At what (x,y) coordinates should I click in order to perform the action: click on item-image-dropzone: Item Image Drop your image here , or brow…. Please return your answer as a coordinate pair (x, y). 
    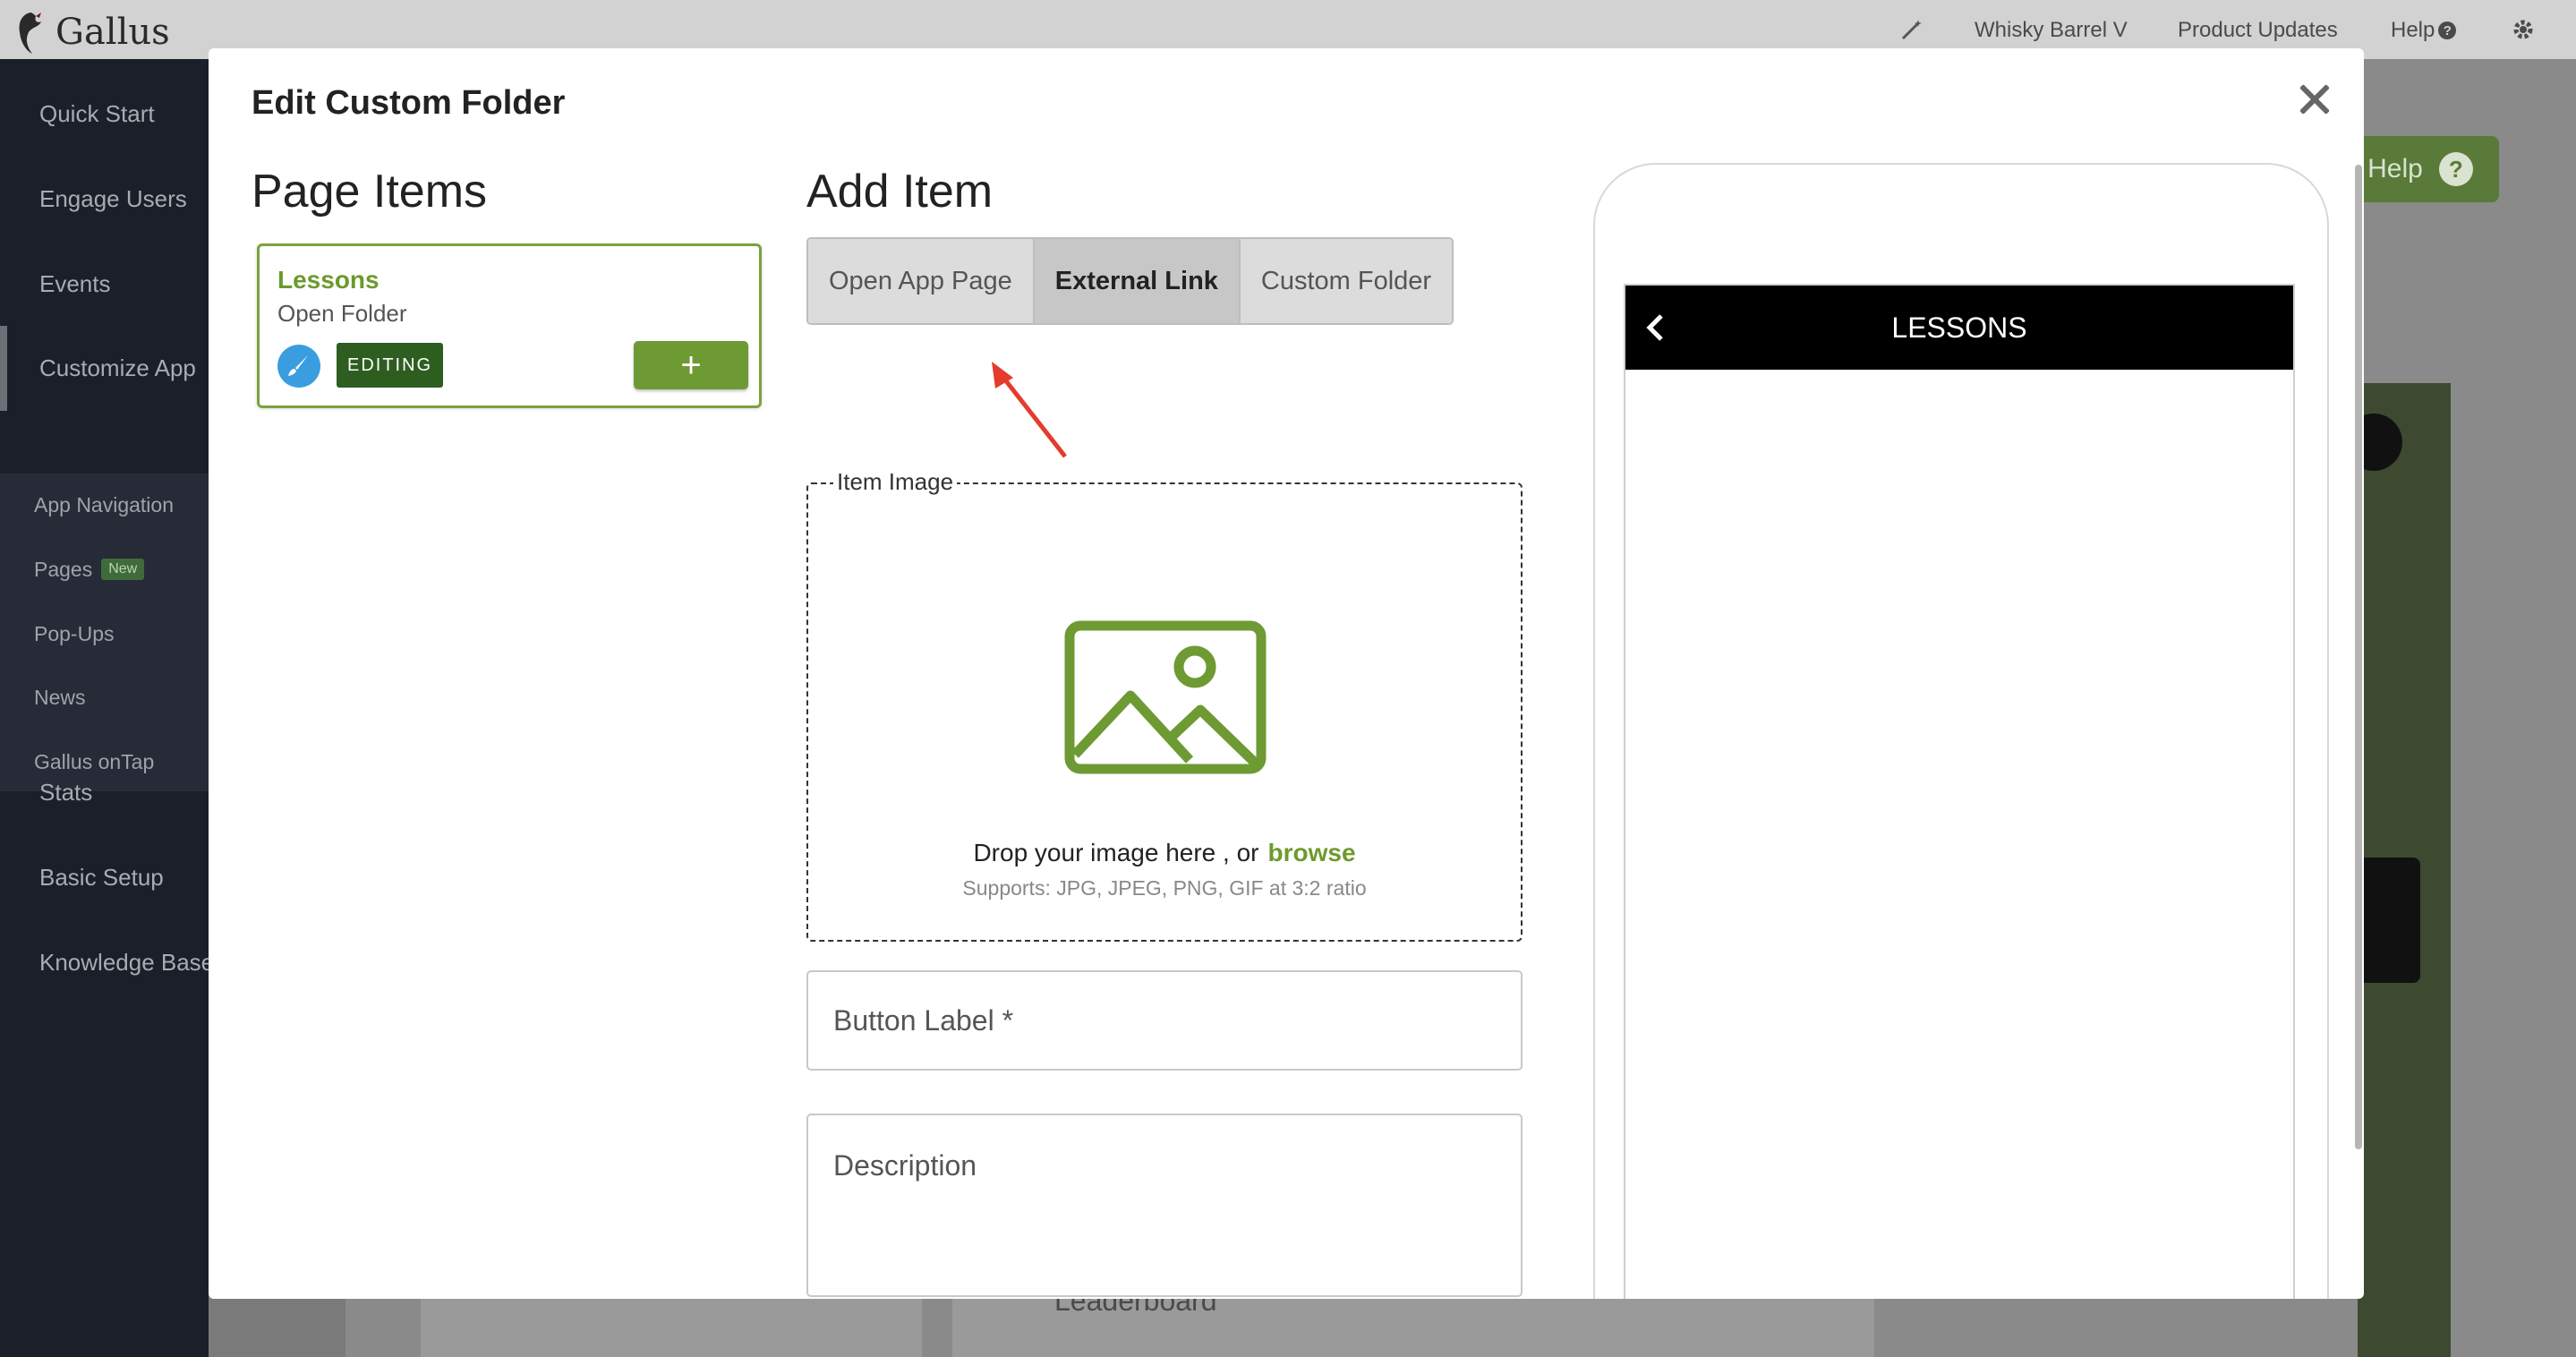
    Looking at the image, I should click on (1164, 705).